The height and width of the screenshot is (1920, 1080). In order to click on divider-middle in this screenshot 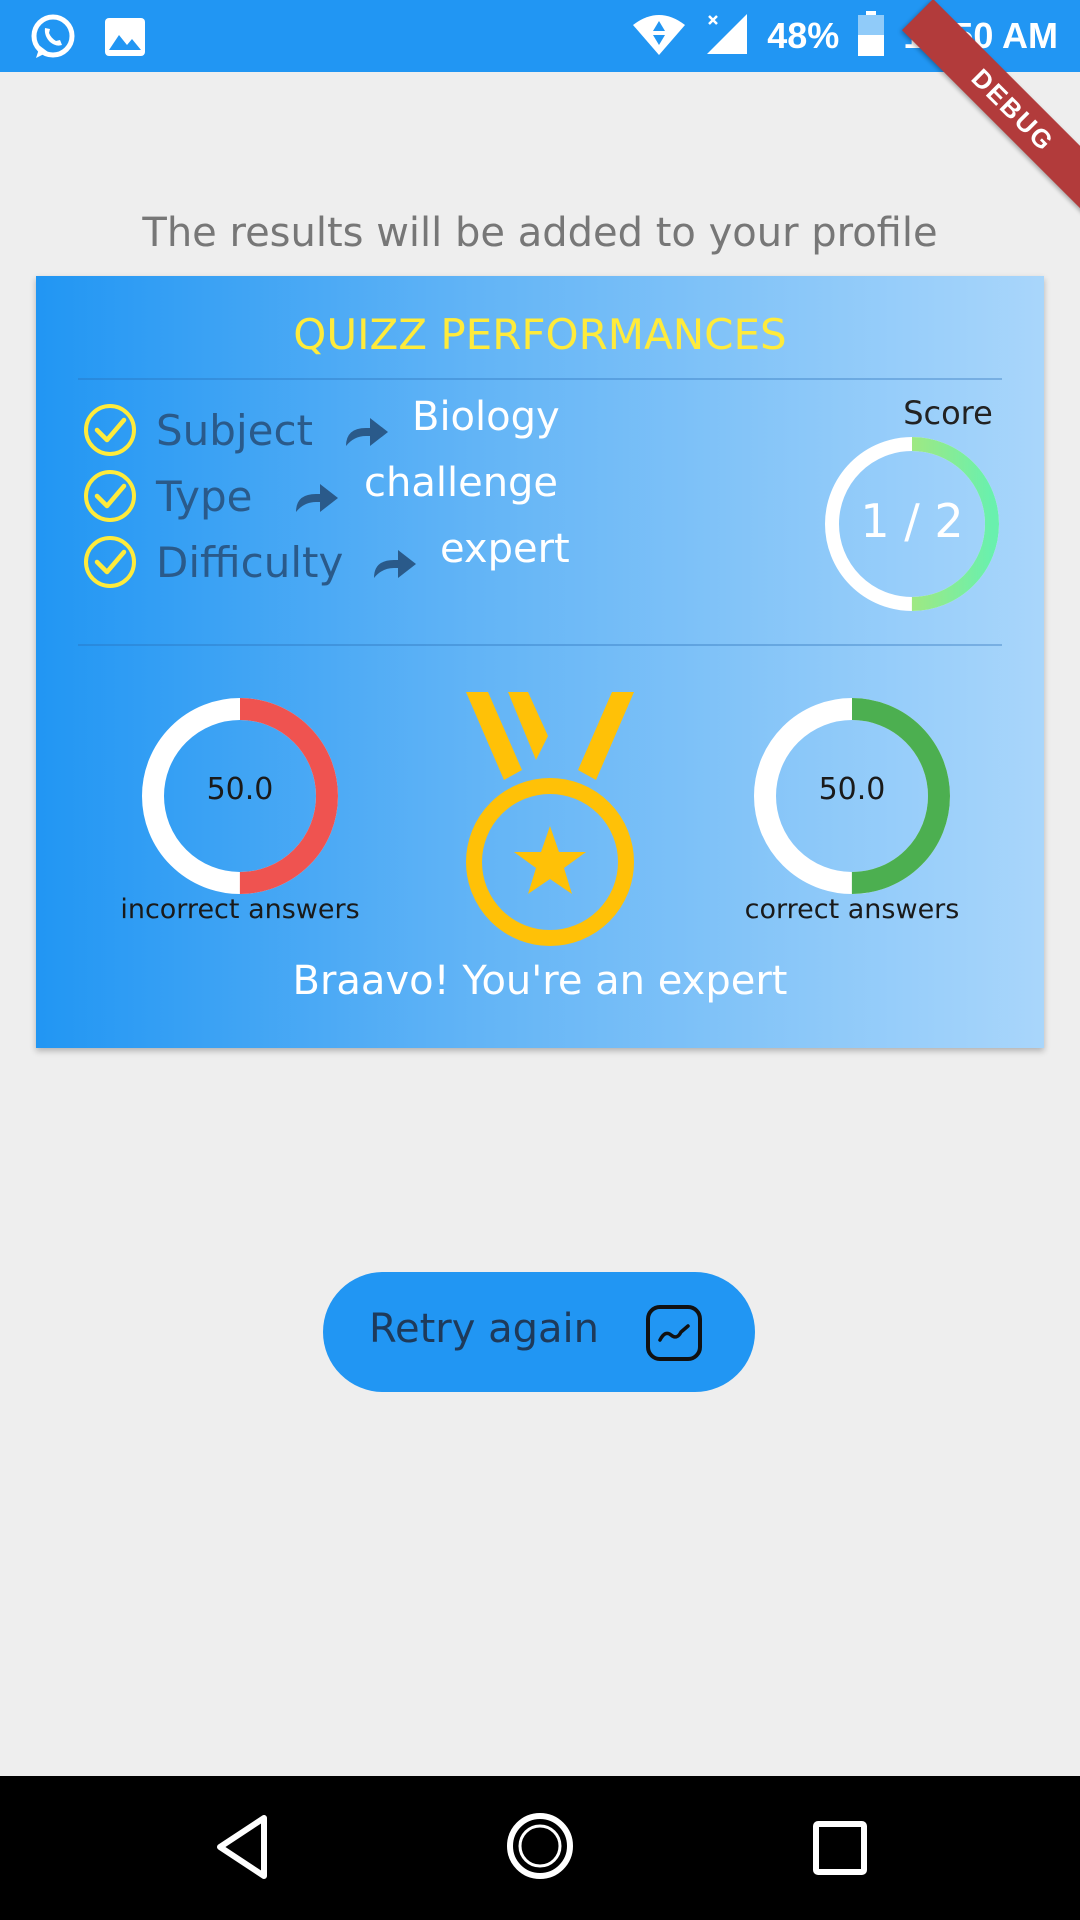, I will do `click(540, 645)`.